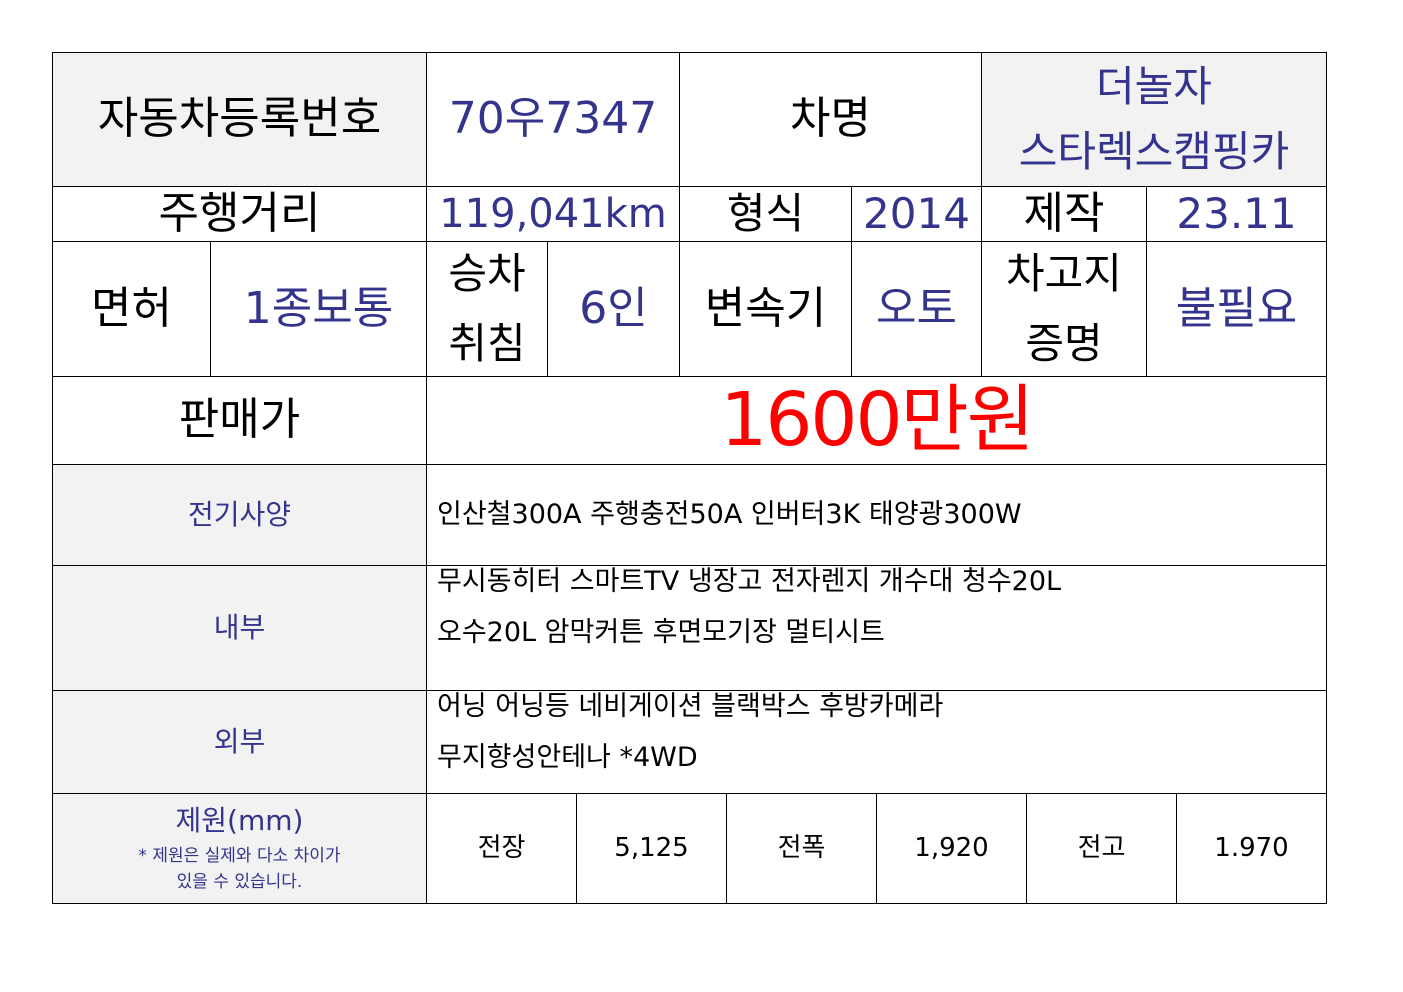 The width and height of the screenshot is (1403, 992). Describe the element at coordinates (1064, 214) in the screenshot. I see `made-label: 제작` at that location.